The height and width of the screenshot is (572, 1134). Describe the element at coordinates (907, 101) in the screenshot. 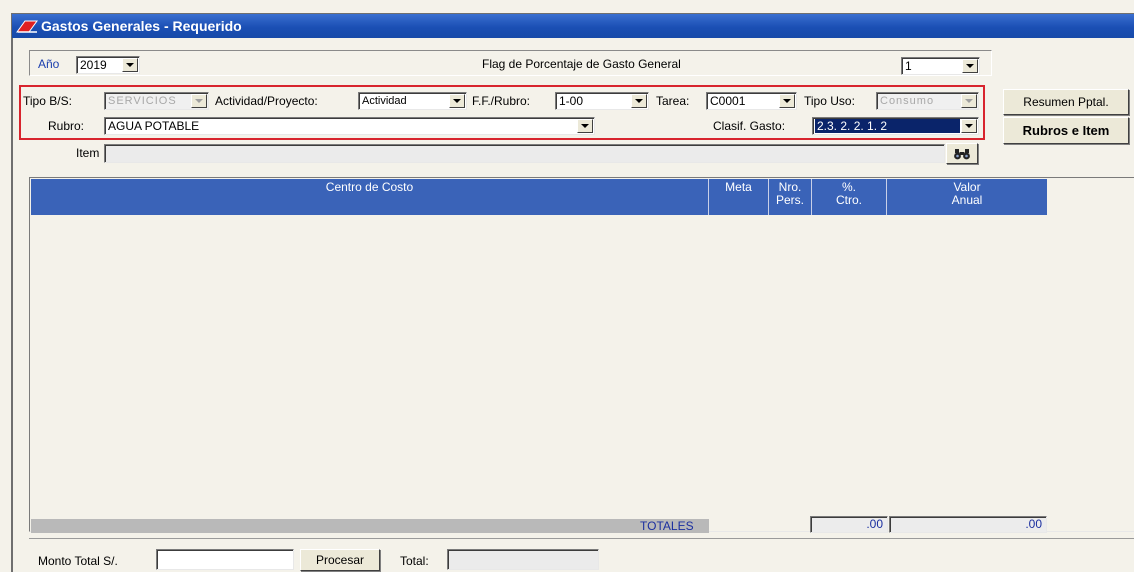

I see `tipo-uso-select-value: Consumo` at that location.